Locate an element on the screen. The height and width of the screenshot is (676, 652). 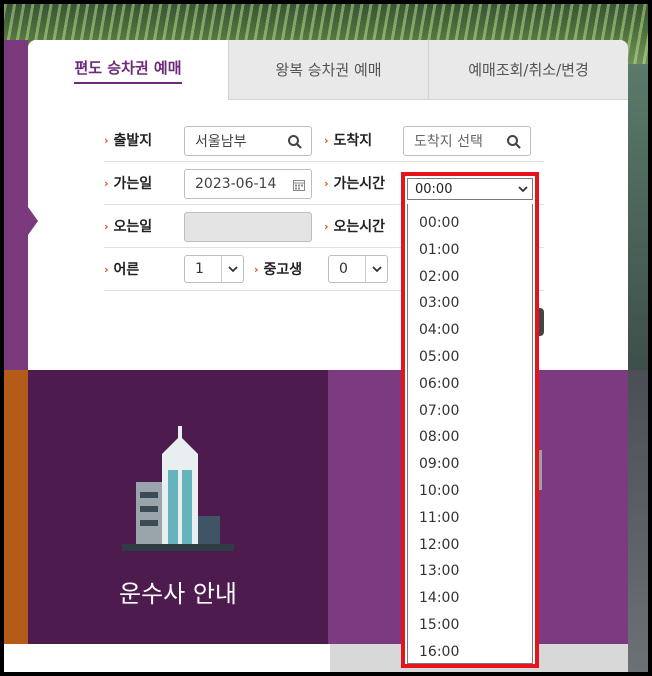
depart-date-label: › 가는일 is located at coordinates (128, 183).